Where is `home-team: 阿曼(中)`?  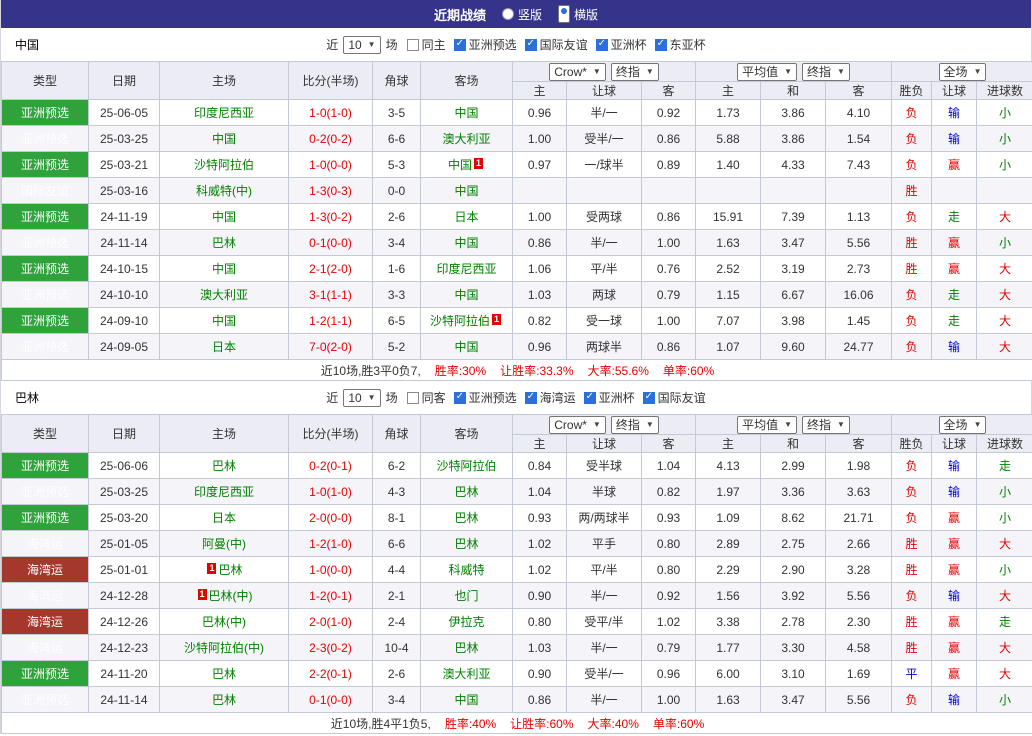
home-team: 阿曼(中) is located at coordinates (224, 543).